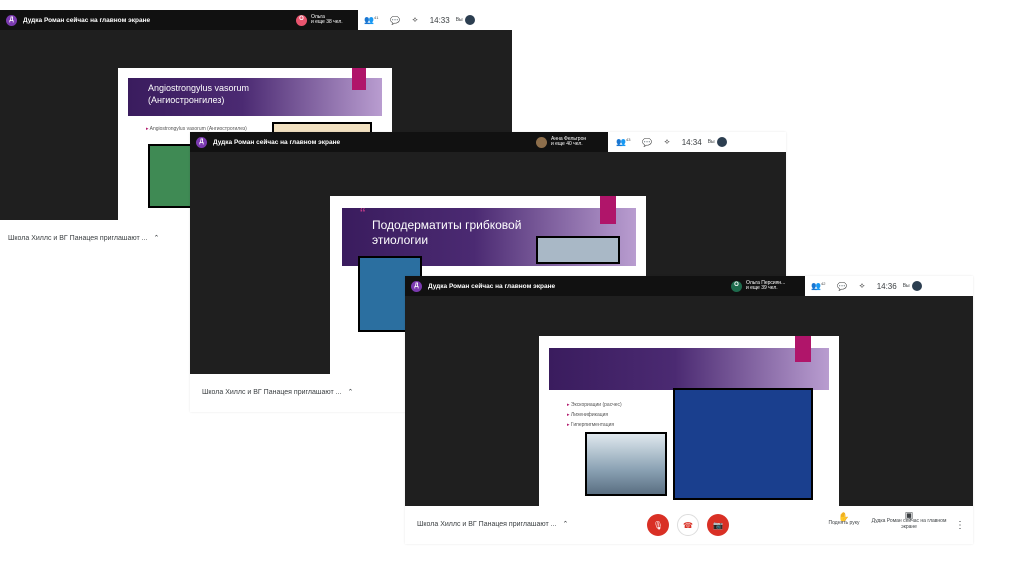 This screenshot has width=1024, height=574. I want to click on top-right-controls: 👥43 💬 ⟡ 14:34 Вы, so click(698, 142).